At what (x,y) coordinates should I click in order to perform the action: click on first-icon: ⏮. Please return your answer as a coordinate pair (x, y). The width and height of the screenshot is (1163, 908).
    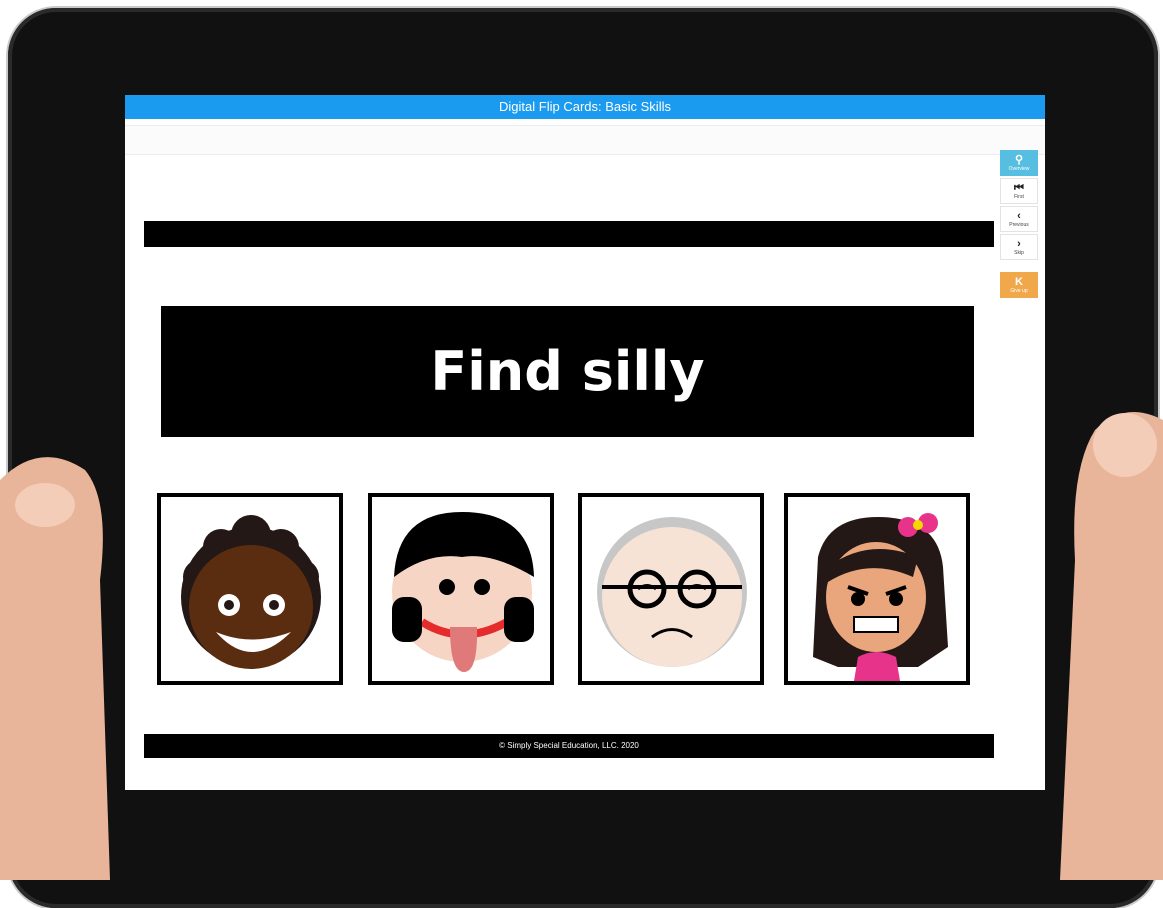
    Looking at the image, I should click on (1019, 188).